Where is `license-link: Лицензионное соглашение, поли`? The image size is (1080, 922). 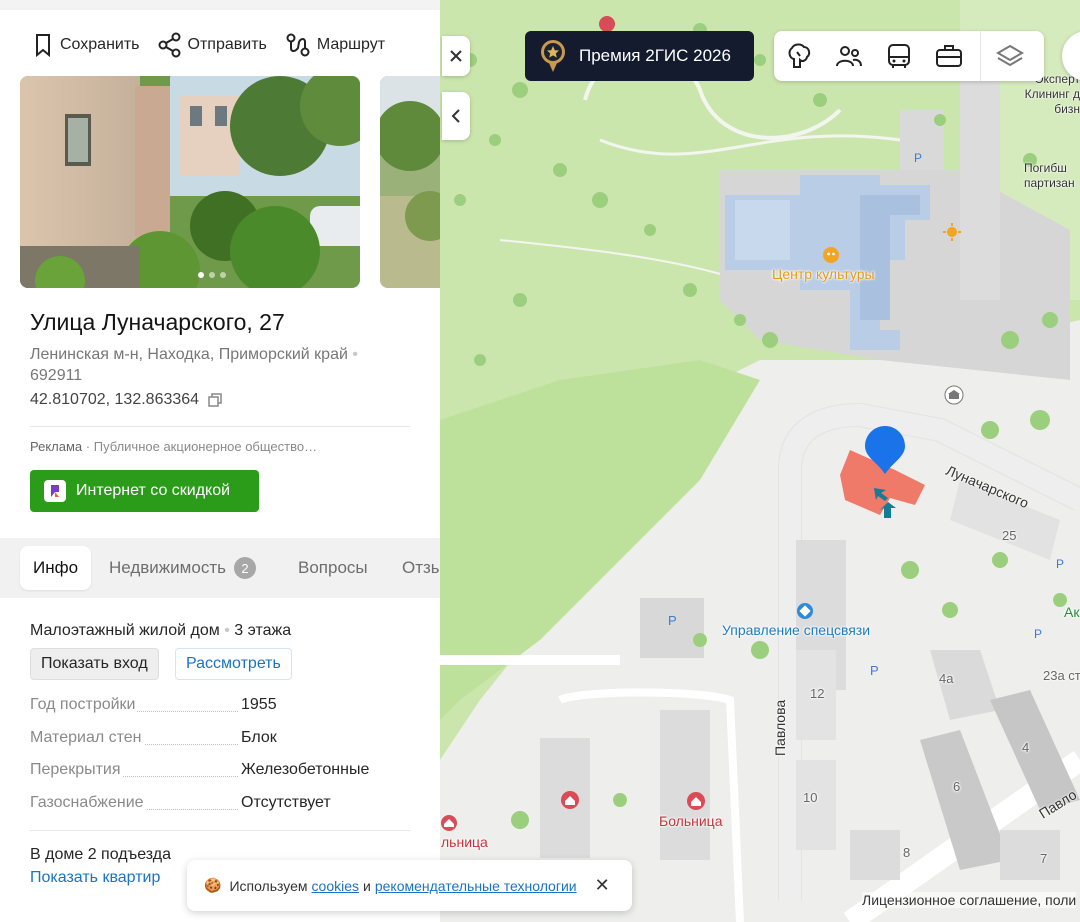
license-link: Лицензионное соглашение, поли is located at coordinates (969, 900).